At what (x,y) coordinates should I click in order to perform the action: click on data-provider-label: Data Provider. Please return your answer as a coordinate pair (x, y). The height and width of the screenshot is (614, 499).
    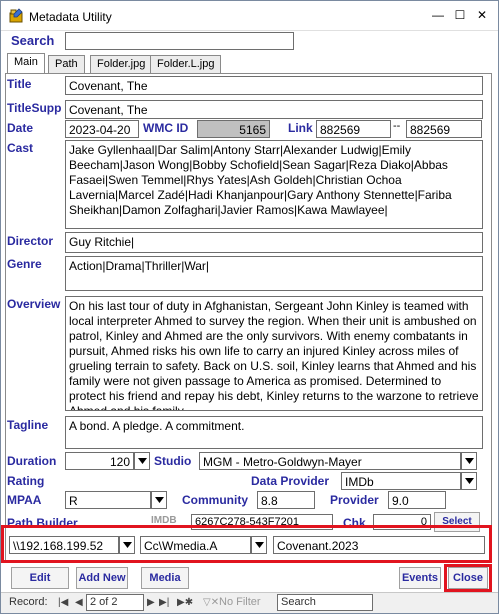
    Looking at the image, I should click on (290, 481).